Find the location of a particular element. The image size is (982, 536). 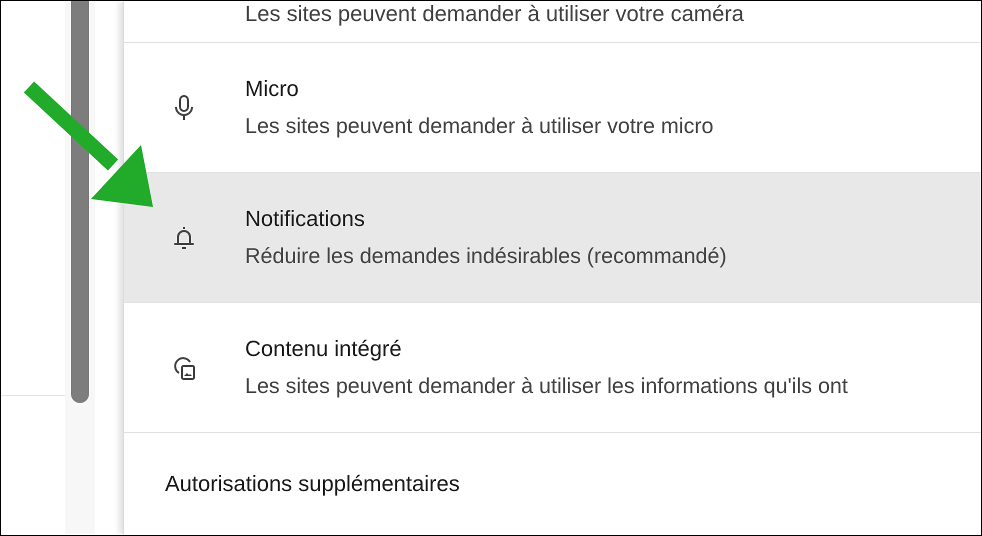

scrollbar-thumb is located at coordinates (80, 202).